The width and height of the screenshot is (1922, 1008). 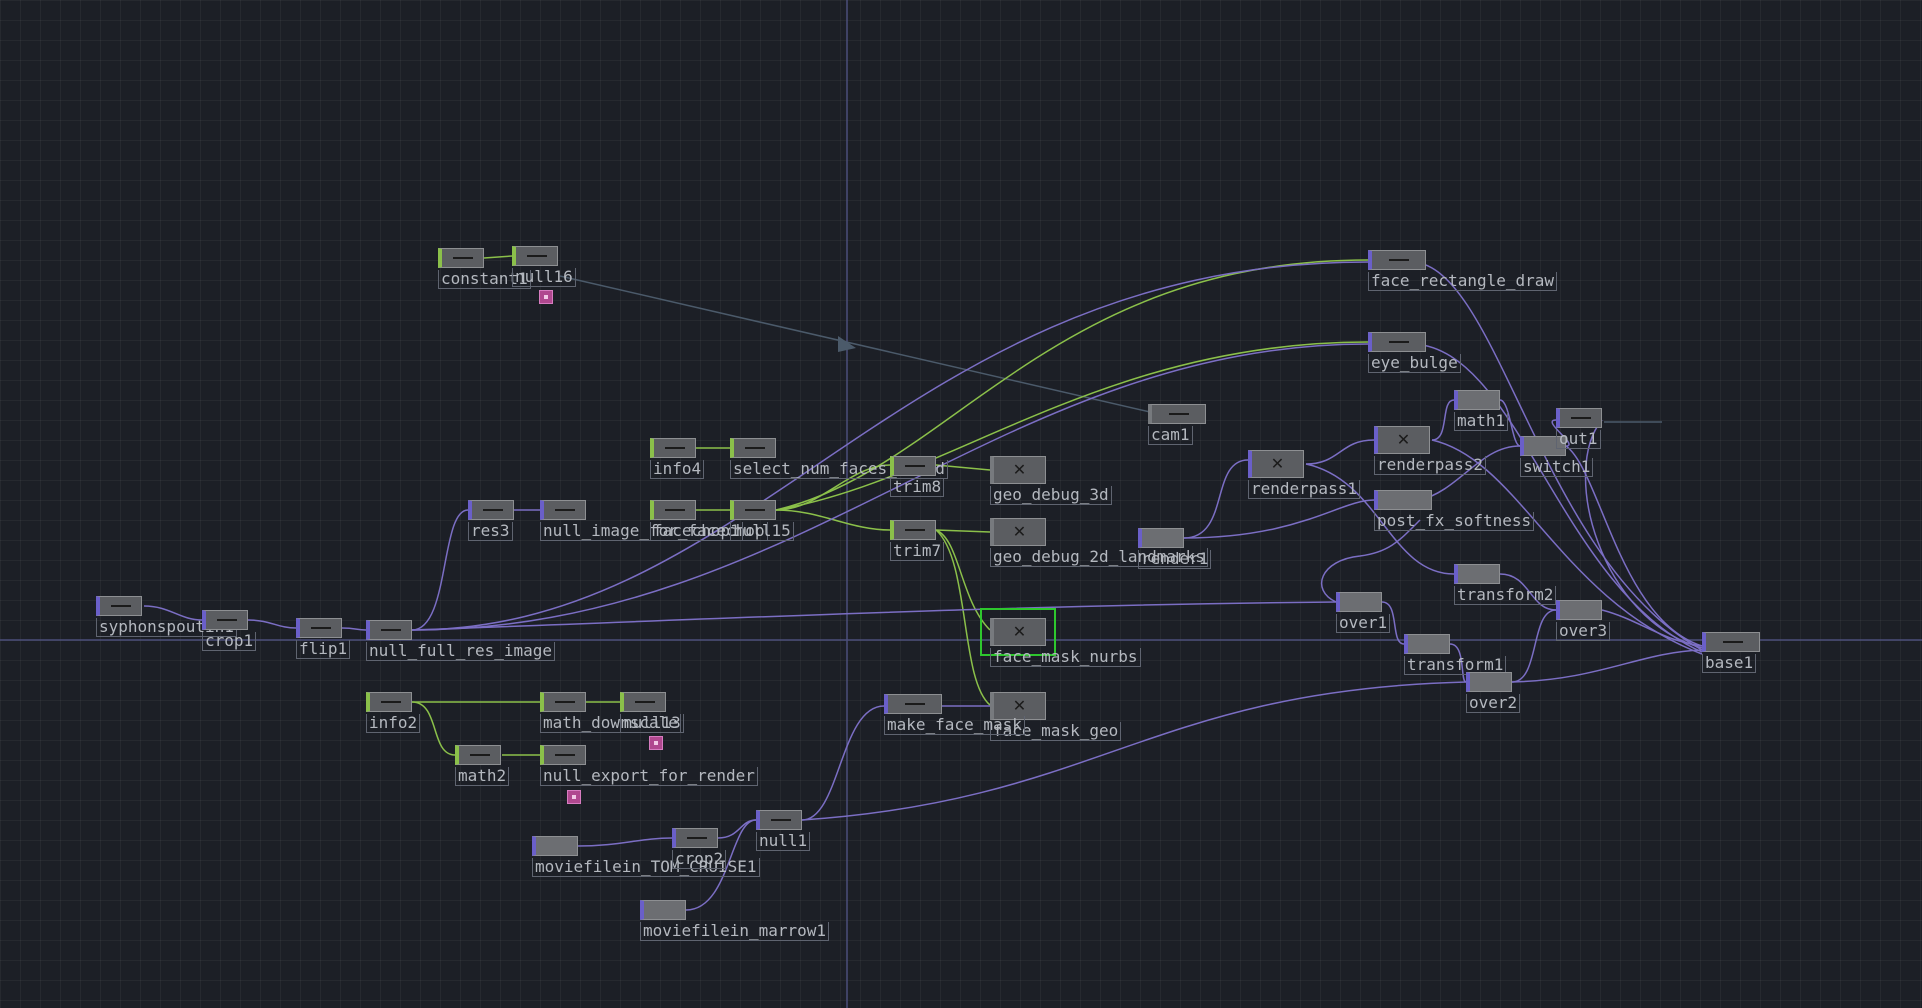 I want to click on node-face-mask-nurbs: ✕ face_mask_nurbs, so click(x=1060, y=637).